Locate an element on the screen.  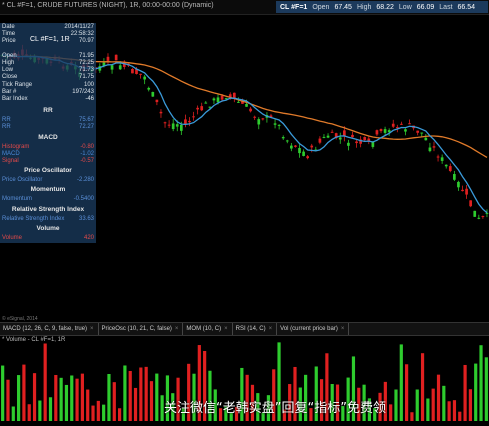
study-tab: MOM (10, C) × is located at coordinates (208, 329).